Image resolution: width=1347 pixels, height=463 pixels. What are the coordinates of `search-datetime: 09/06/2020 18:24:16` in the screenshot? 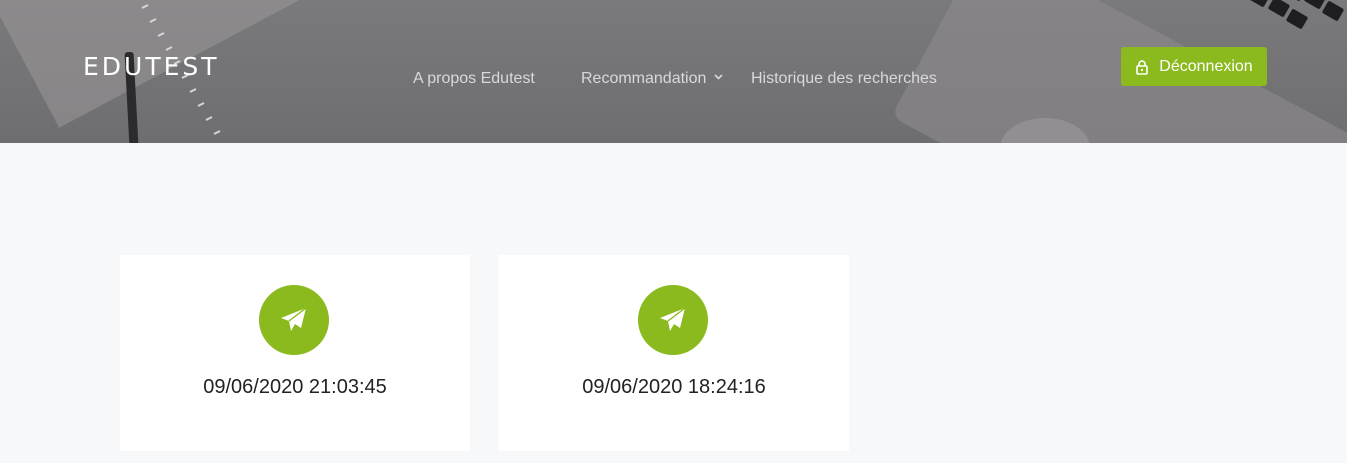 It's located at (674, 387).